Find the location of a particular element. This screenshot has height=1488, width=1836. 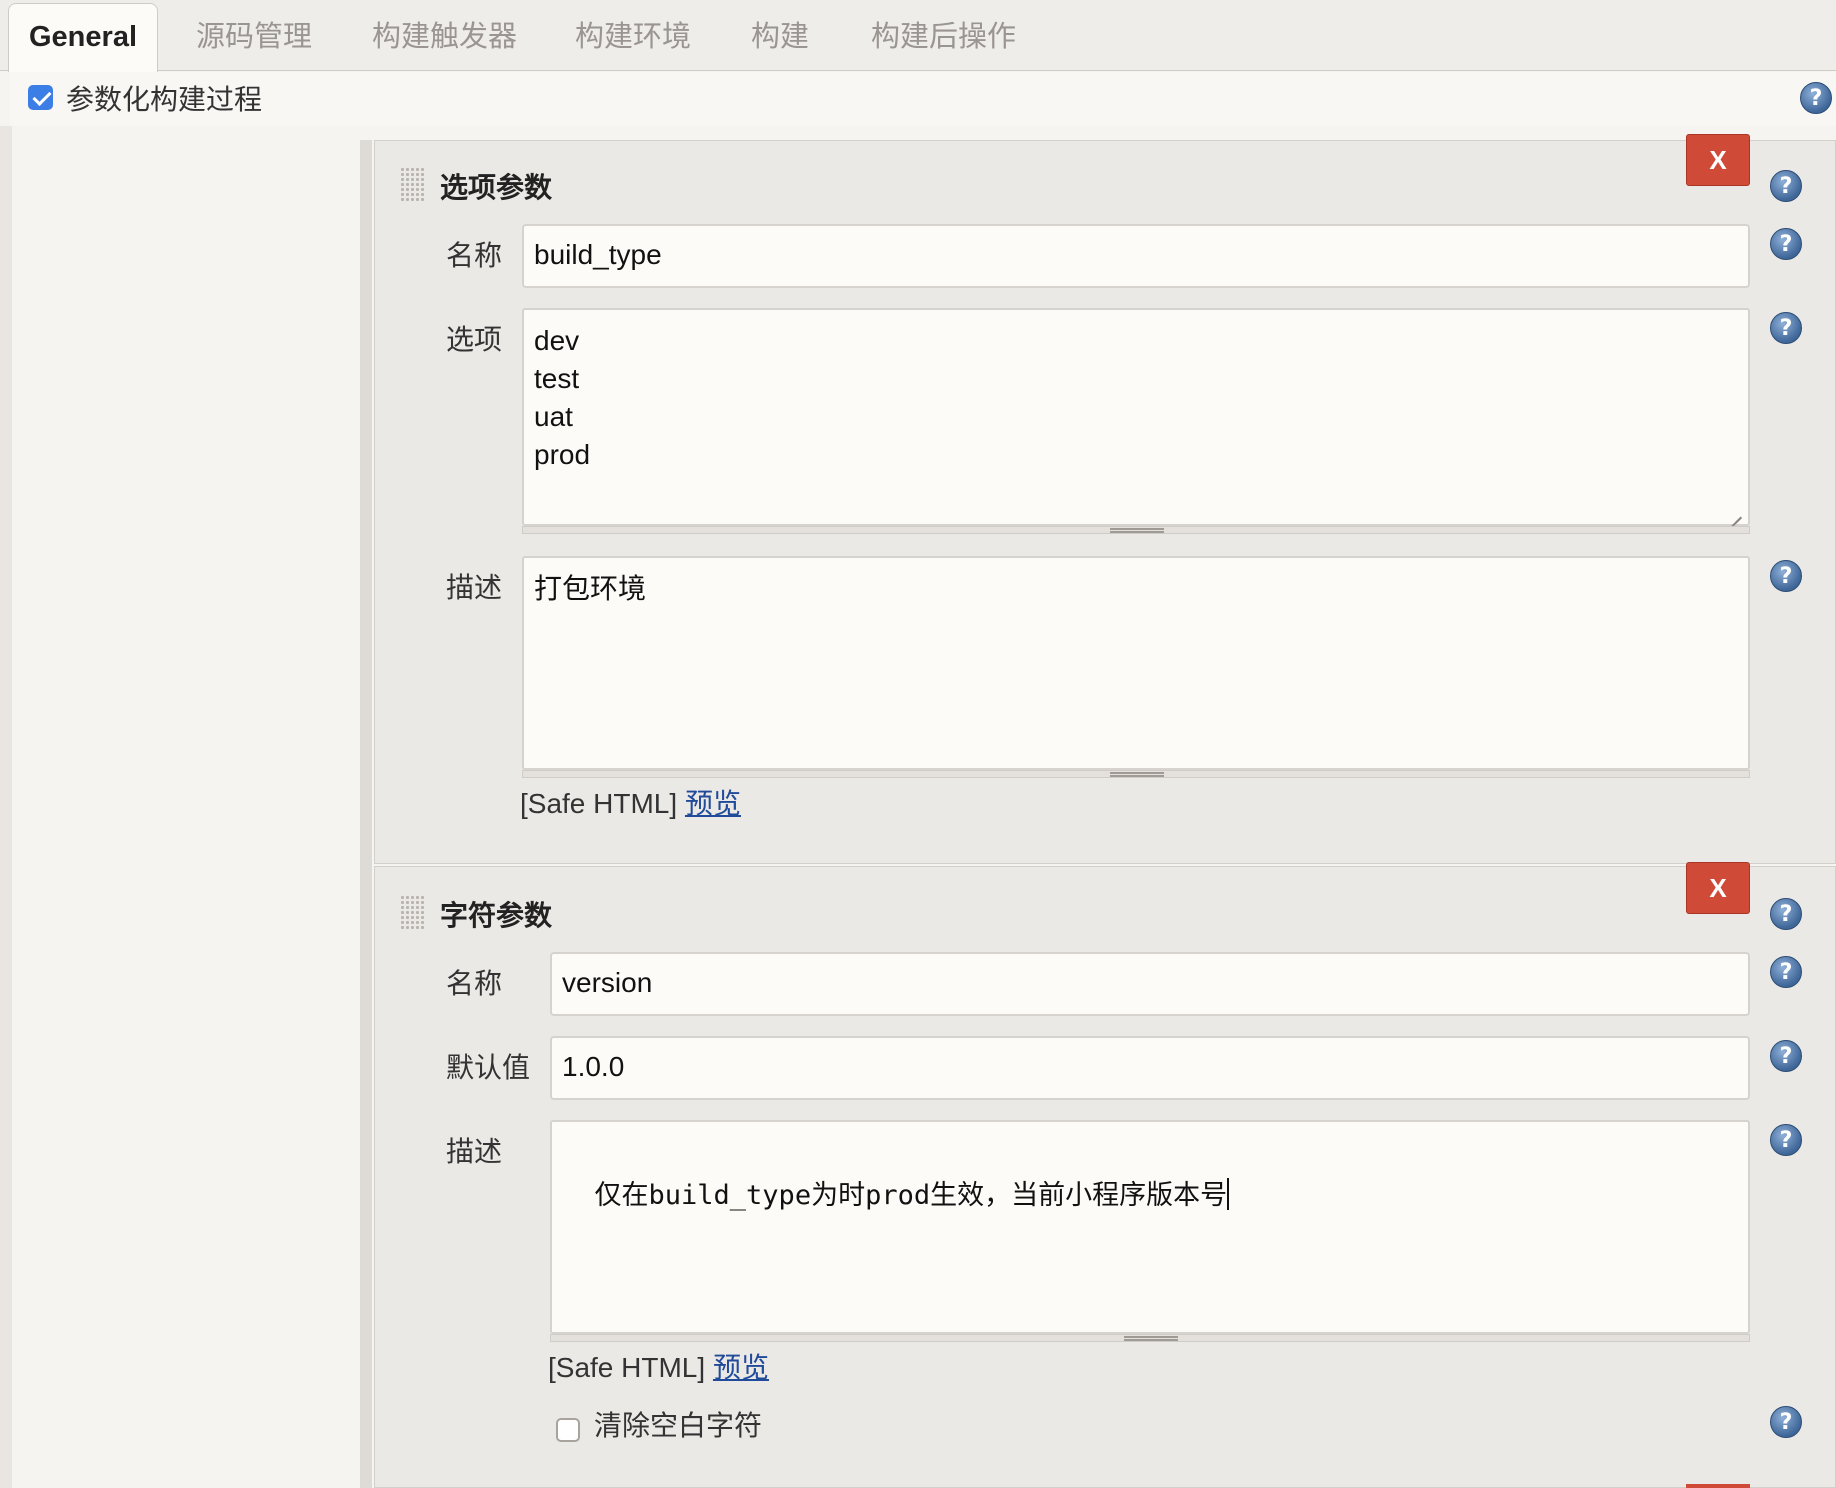

string-description-textarea: 仅在build_type为时prod生效，当前小程序版本号 is located at coordinates (1150, 1227).